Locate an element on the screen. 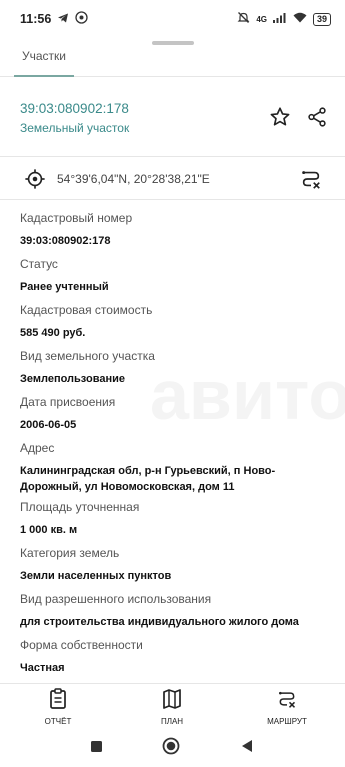  share-icon is located at coordinates (317, 117).